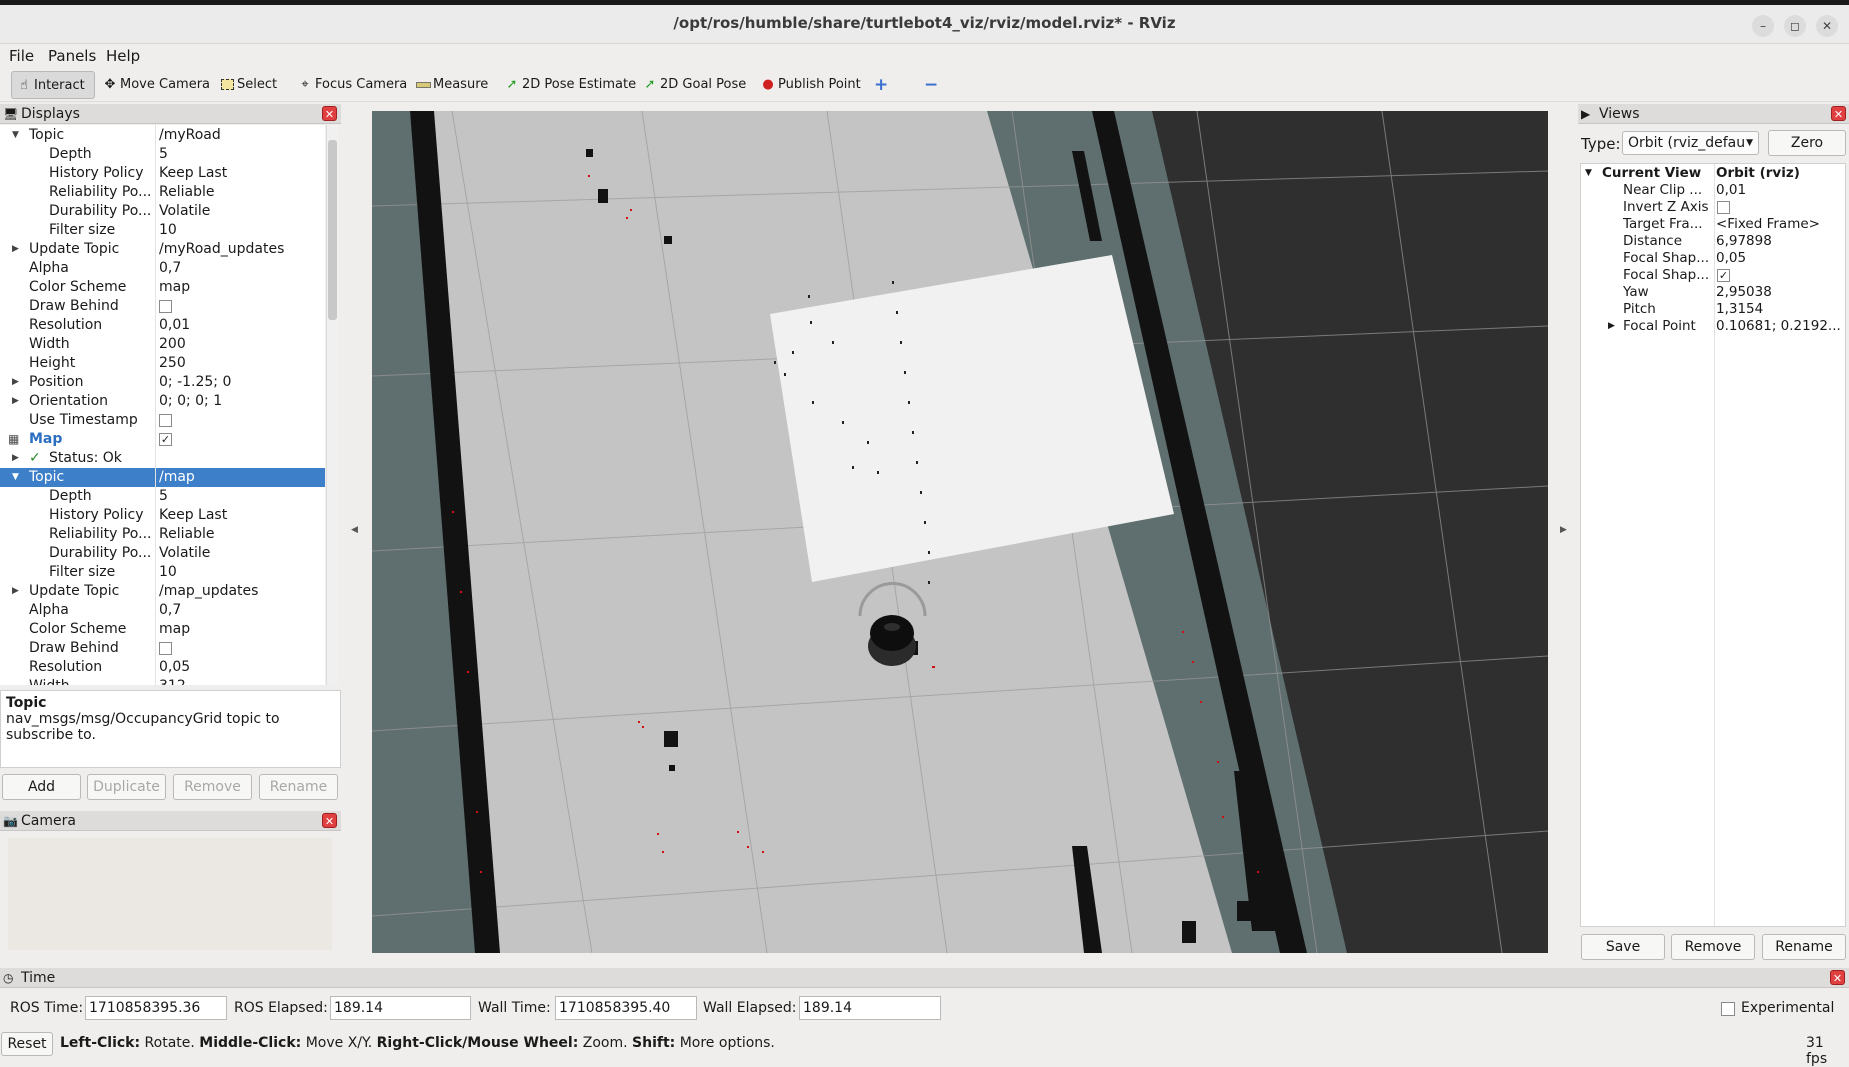 The width and height of the screenshot is (1849, 1067). Describe the element at coordinates (1713, 275) in the screenshot. I see `tree-row: Focal Shap... ✓` at that location.